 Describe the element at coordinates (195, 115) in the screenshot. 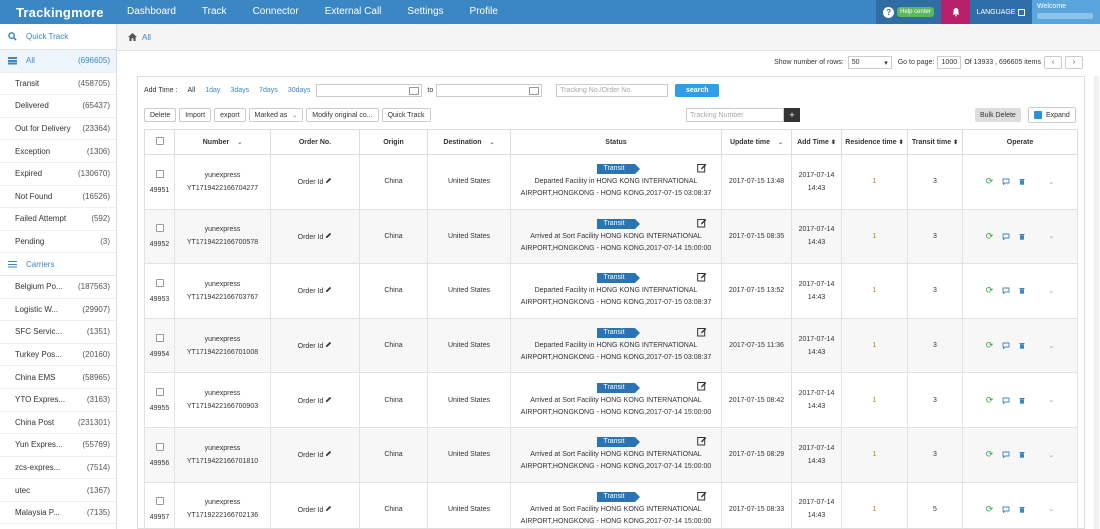

I see `import-button: Import` at that location.